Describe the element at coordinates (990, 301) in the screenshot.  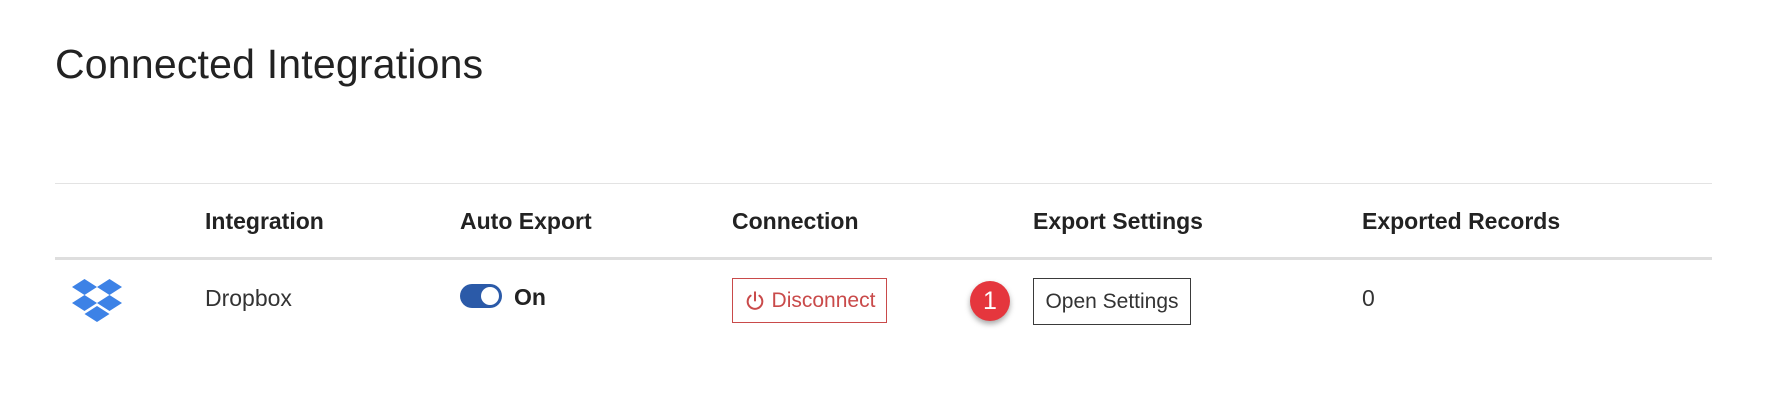
I see `step-badge: 1` at that location.